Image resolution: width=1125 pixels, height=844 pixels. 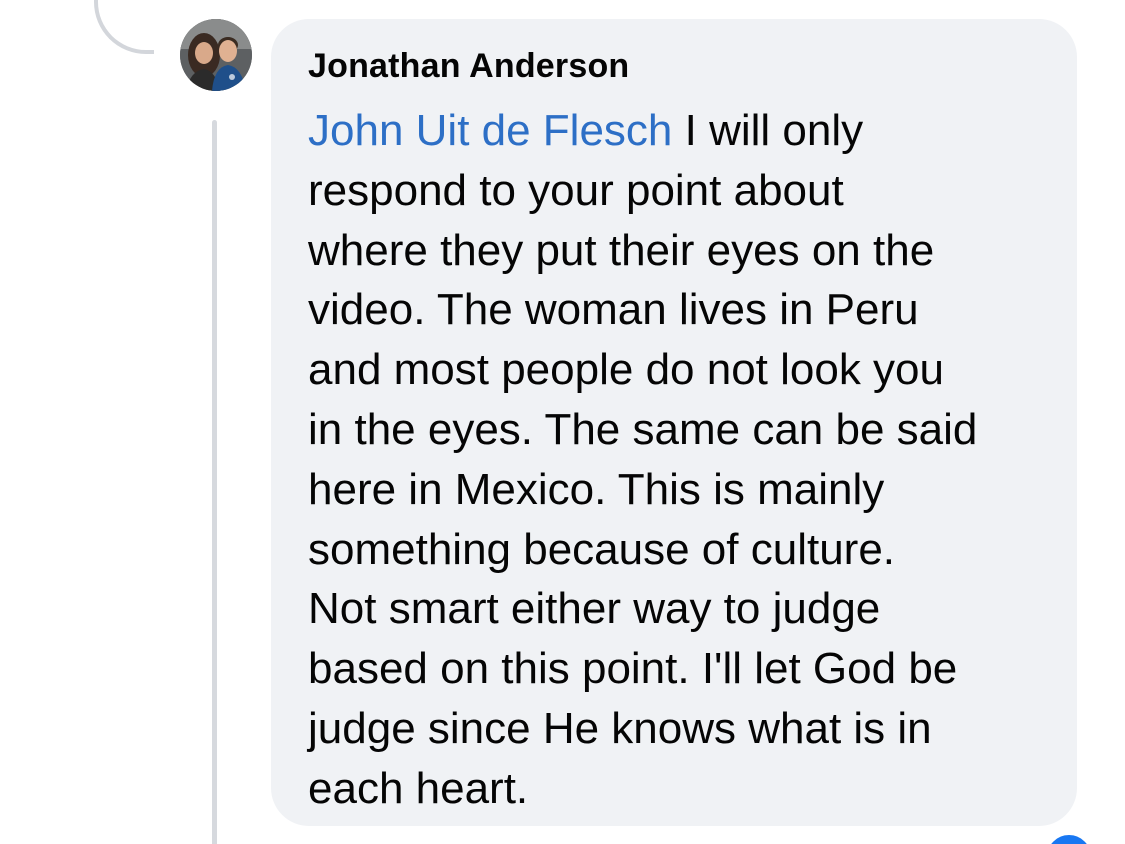 What do you see at coordinates (418, 788) in the screenshot?
I see `comment-line: each heart.` at bounding box center [418, 788].